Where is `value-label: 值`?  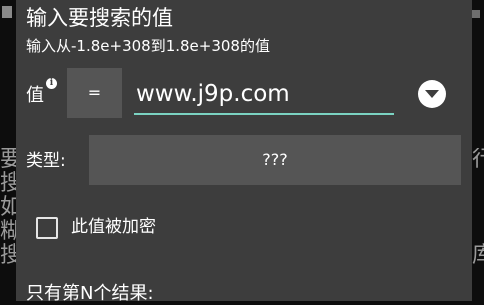 value-label: 值 is located at coordinates (35, 95).